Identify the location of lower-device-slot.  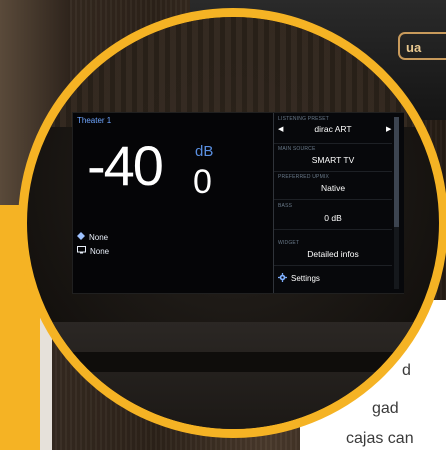
(233, 362).